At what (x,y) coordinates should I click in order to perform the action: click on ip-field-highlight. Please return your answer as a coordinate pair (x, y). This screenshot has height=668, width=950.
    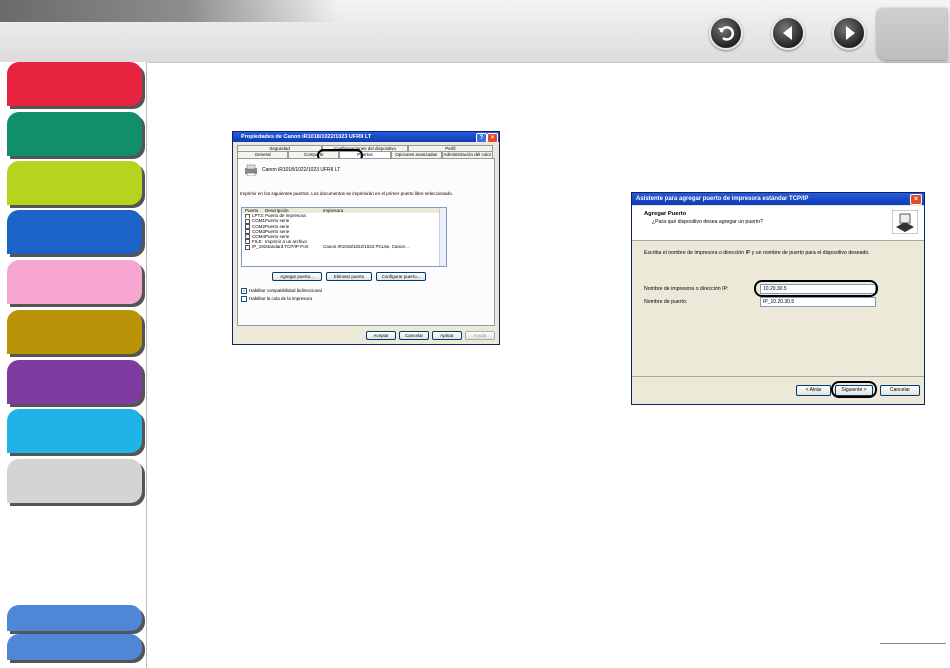
    Looking at the image, I should click on (816, 288).